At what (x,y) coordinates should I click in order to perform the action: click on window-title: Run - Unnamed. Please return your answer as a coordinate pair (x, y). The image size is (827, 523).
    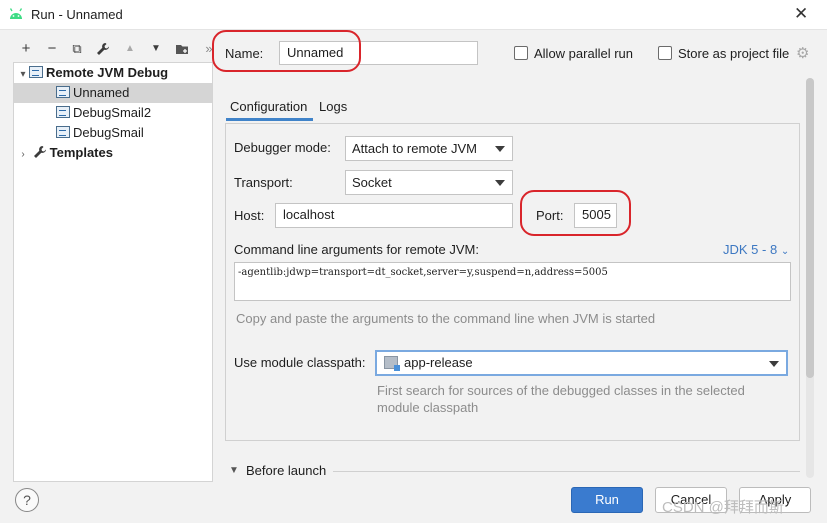
    Looking at the image, I should click on (77, 14).